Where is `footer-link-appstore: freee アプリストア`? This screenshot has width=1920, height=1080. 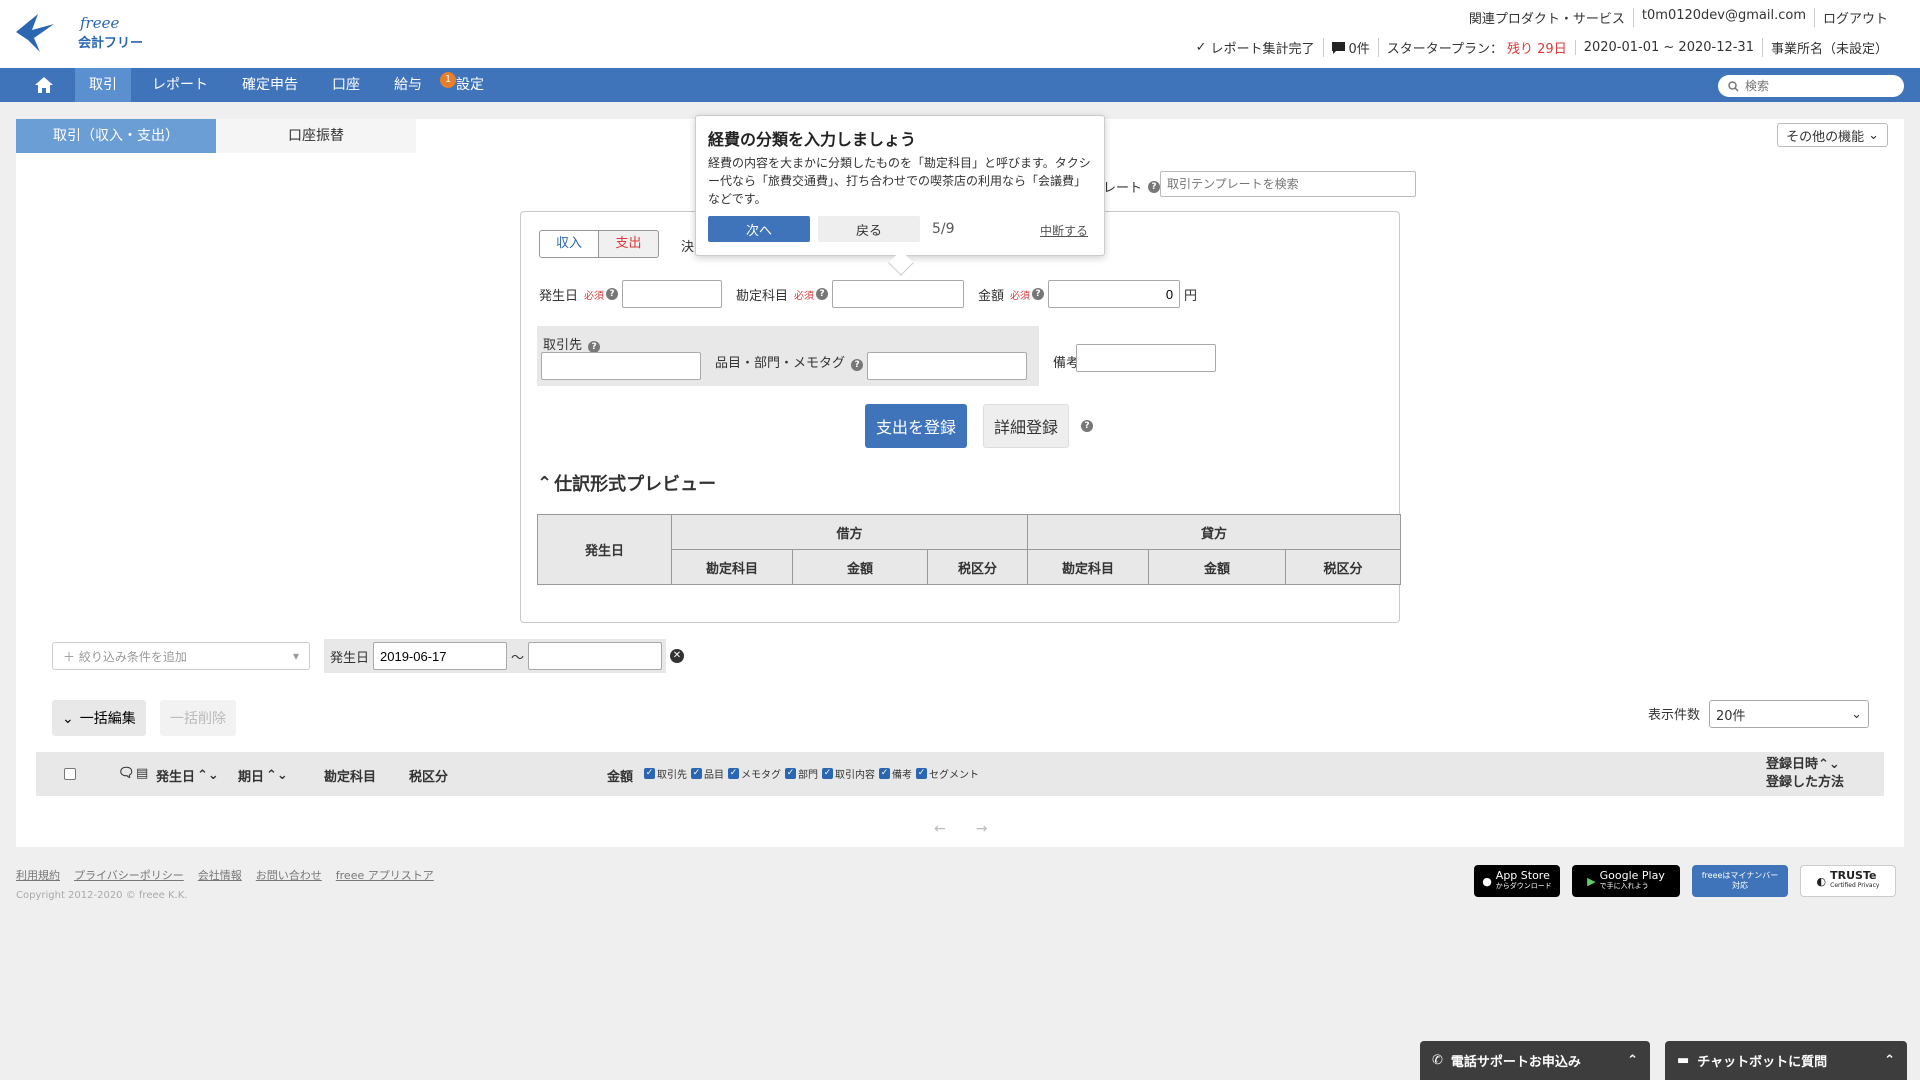 footer-link-appstore: freee アプリストア is located at coordinates (385, 875).